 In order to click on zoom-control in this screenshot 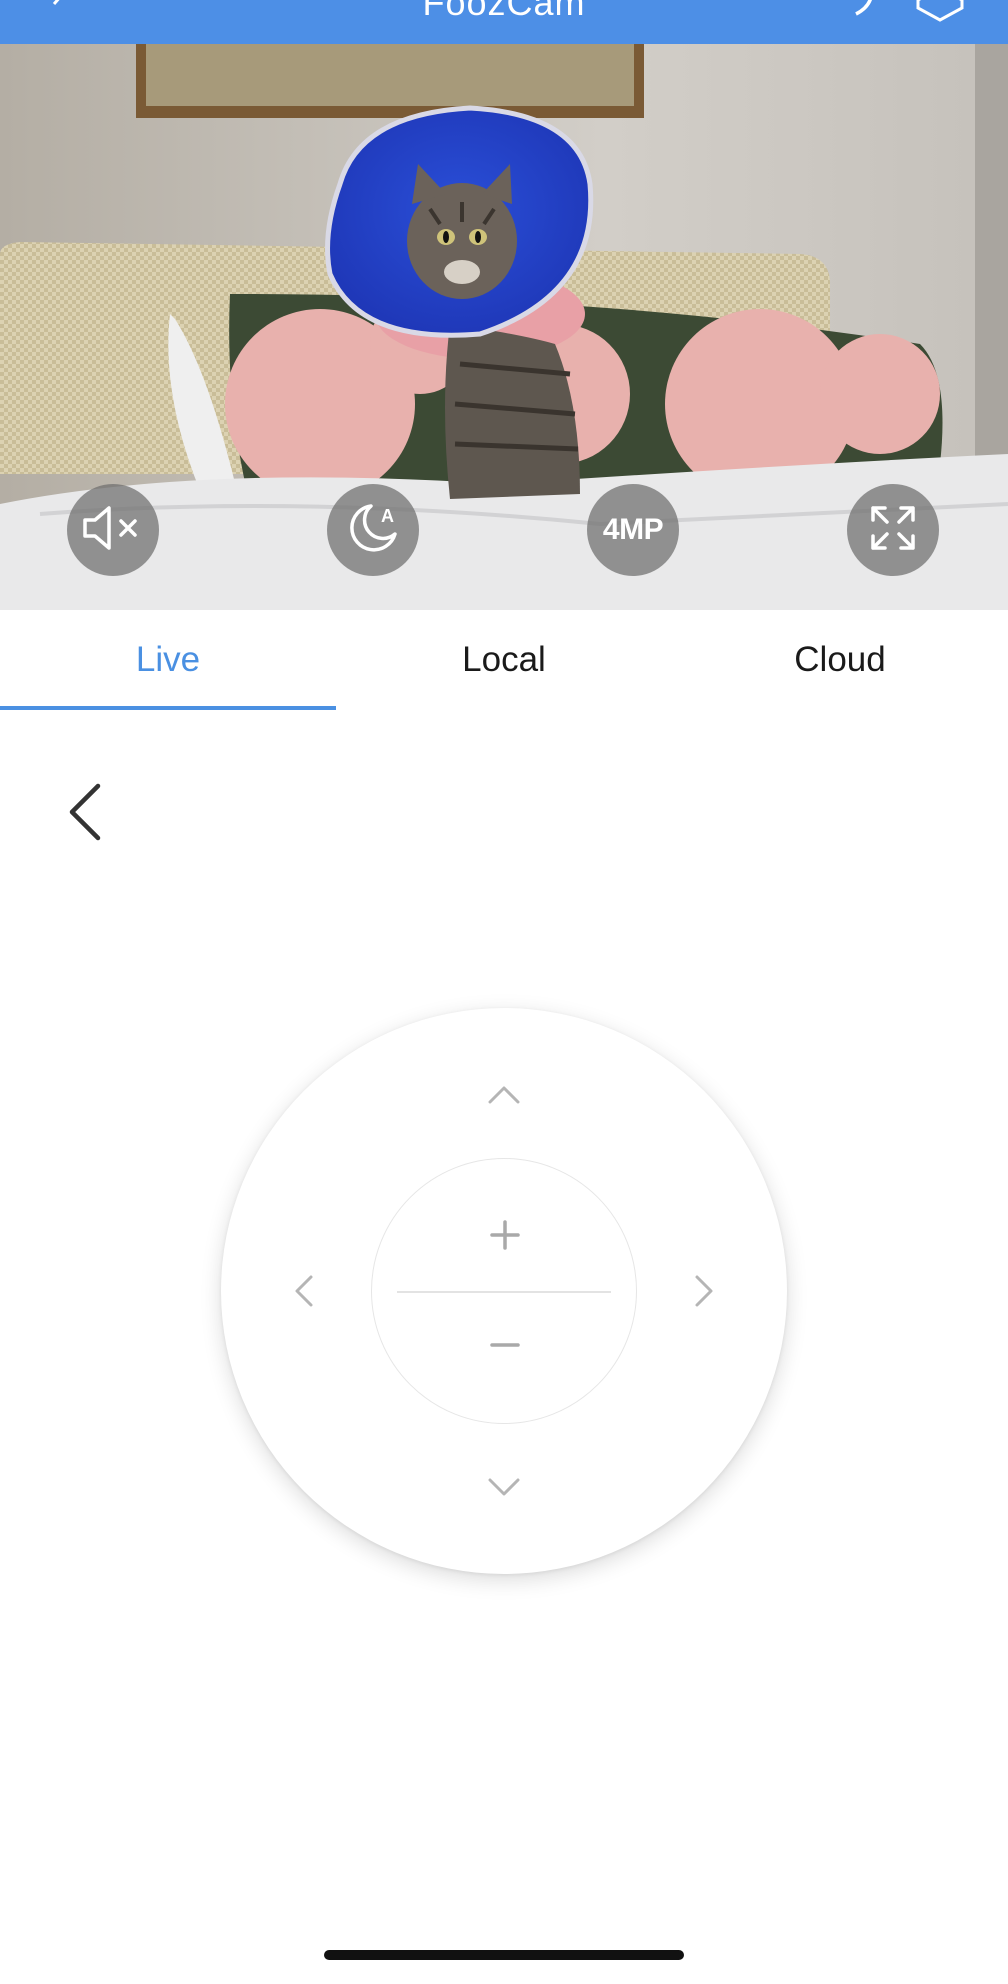, I will do `click(504, 1291)`.